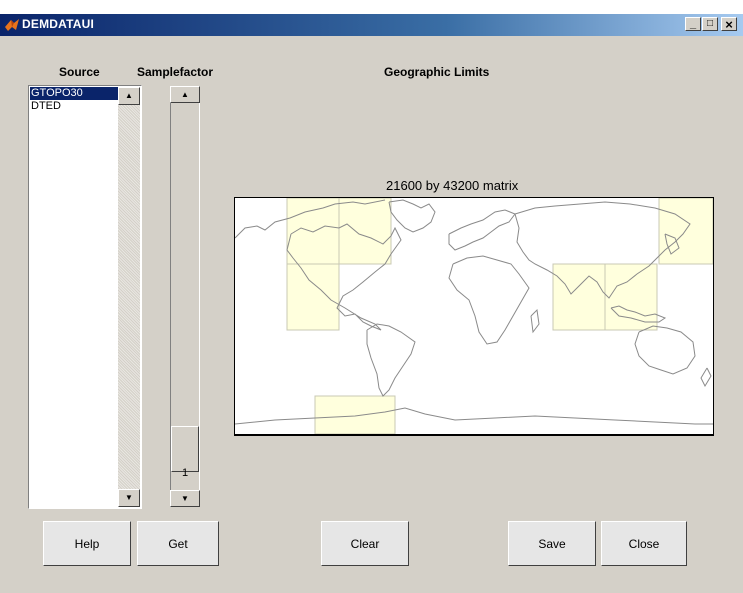 The height and width of the screenshot is (593, 743). Describe the element at coordinates (79, 72) in the screenshot. I see `source-label: Source` at that location.